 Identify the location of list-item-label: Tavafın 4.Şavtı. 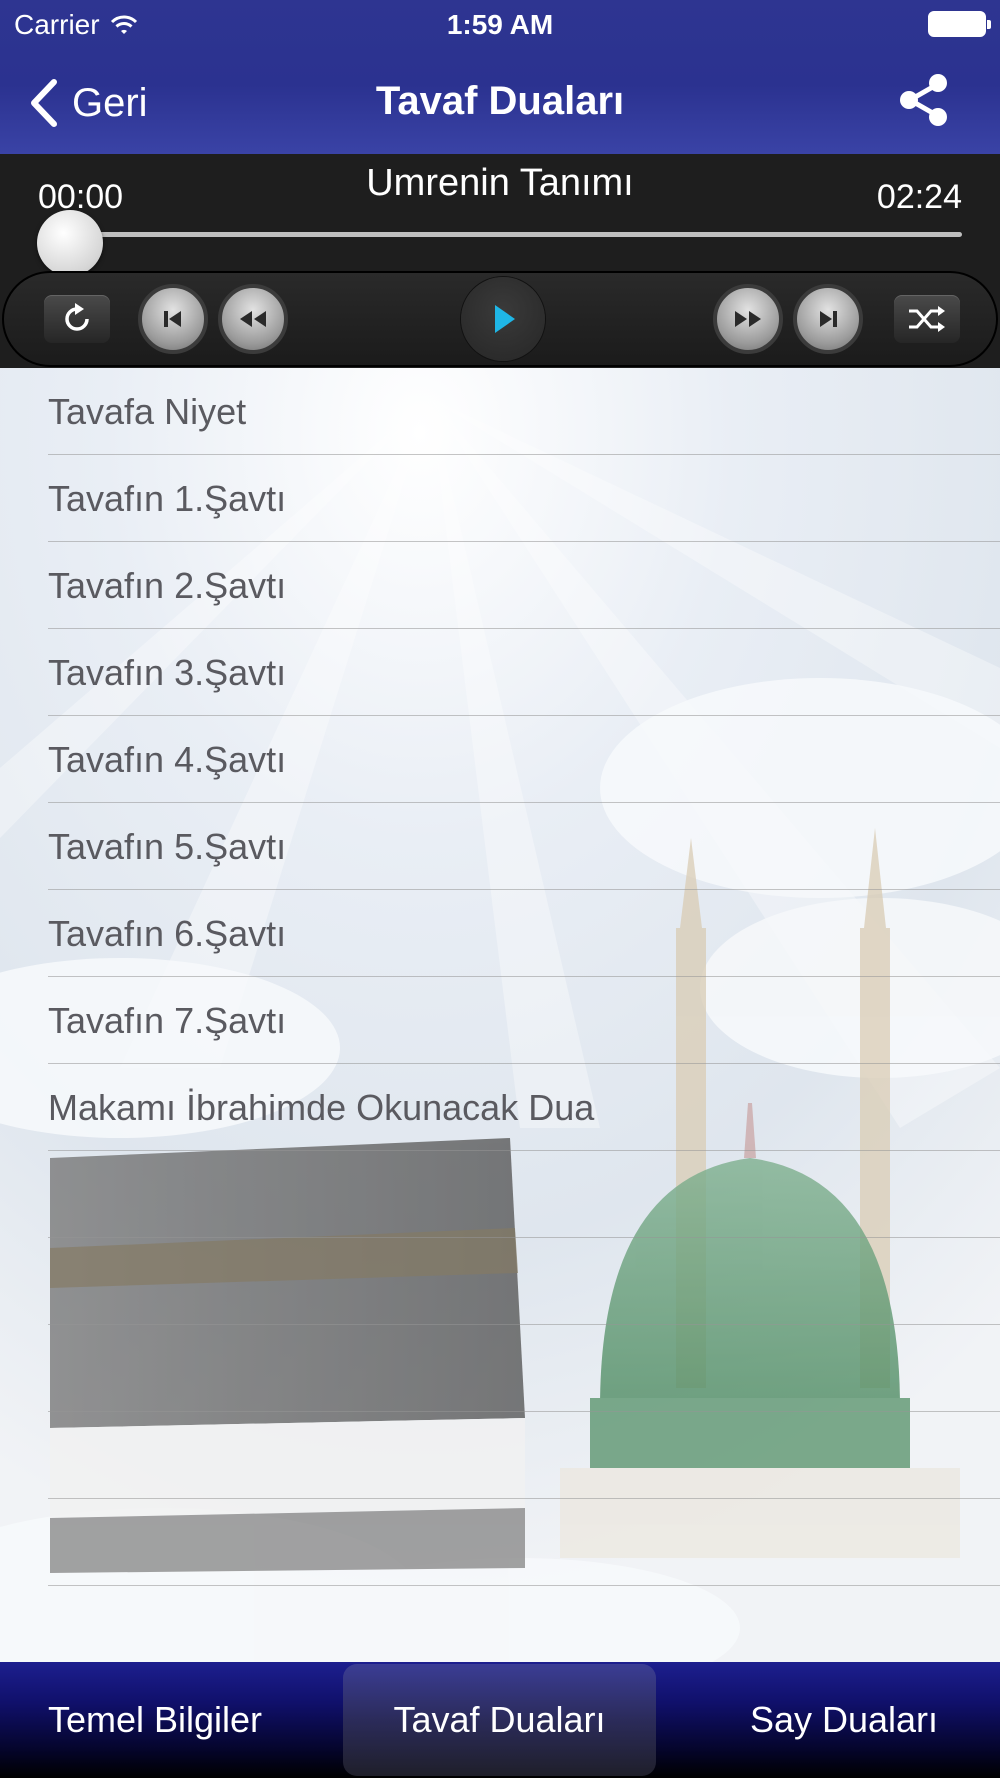
(167, 759).